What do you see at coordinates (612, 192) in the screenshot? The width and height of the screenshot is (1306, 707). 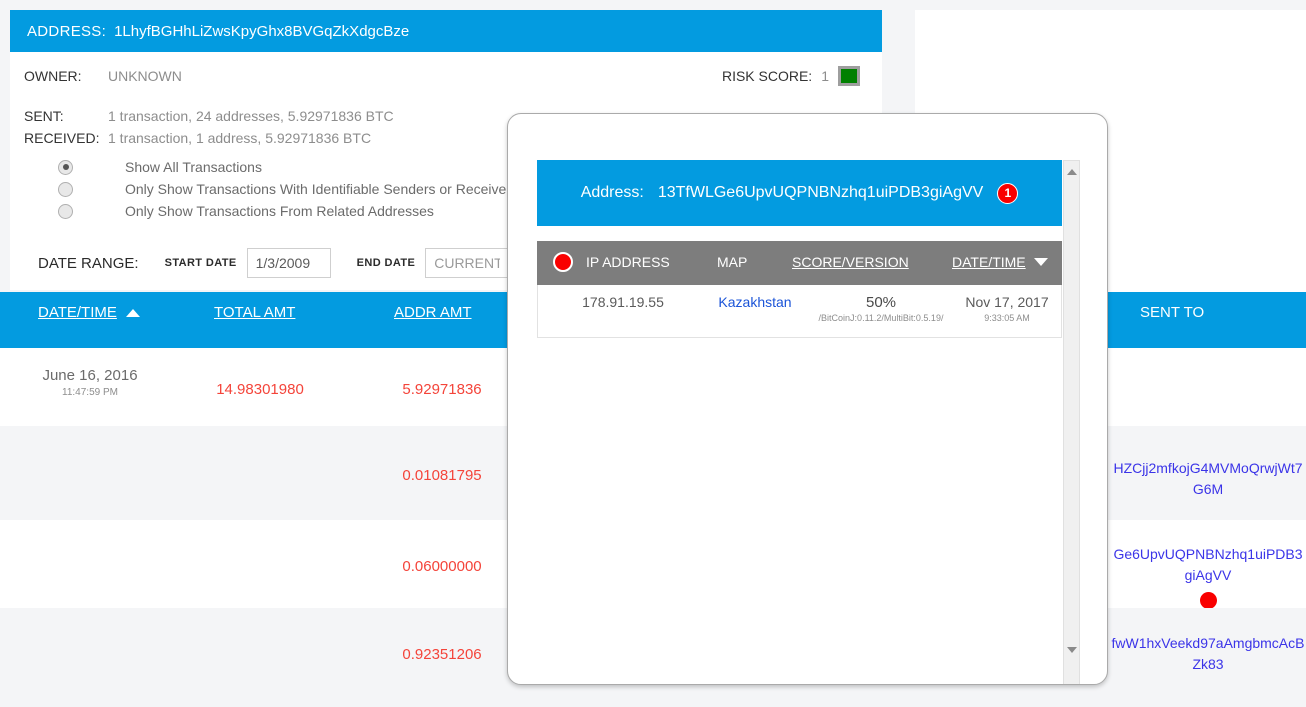 I see `modal-address-label: Address:` at bounding box center [612, 192].